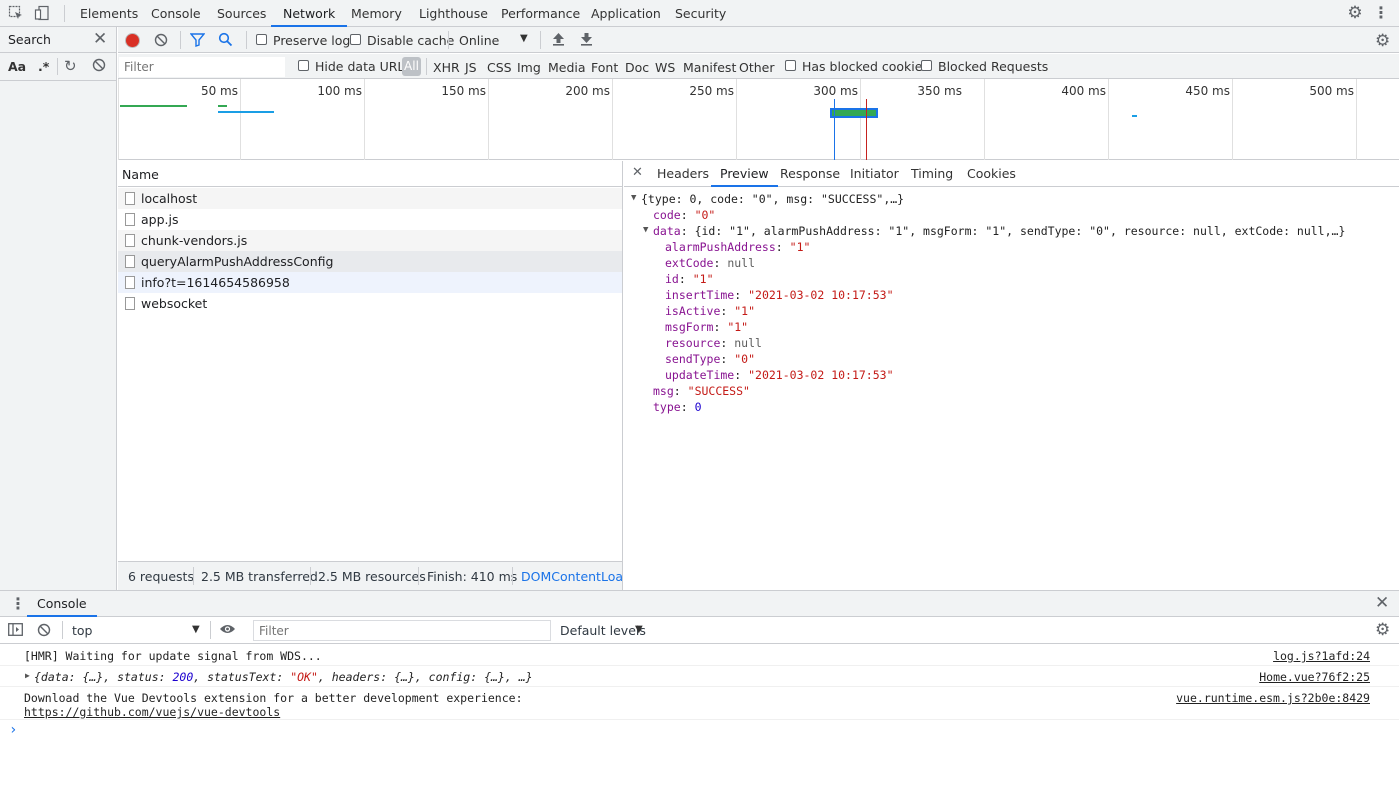  What do you see at coordinates (479, 40) in the screenshot?
I see `throttling-select: Online` at bounding box center [479, 40].